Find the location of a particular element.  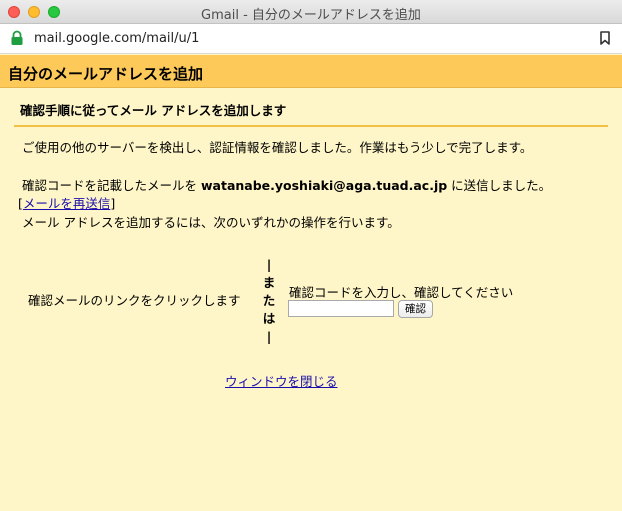

close-window-link: ウィンドウを閉じる is located at coordinates (281, 380).